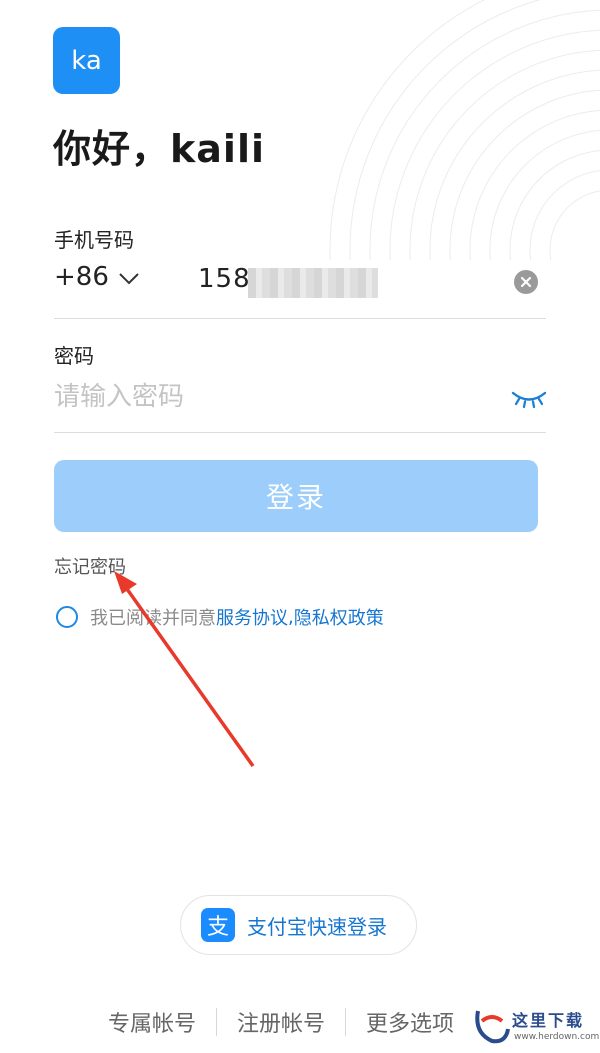 The width and height of the screenshot is (600, 1053). I want to click on phone-input: 158, so click(224, 279).